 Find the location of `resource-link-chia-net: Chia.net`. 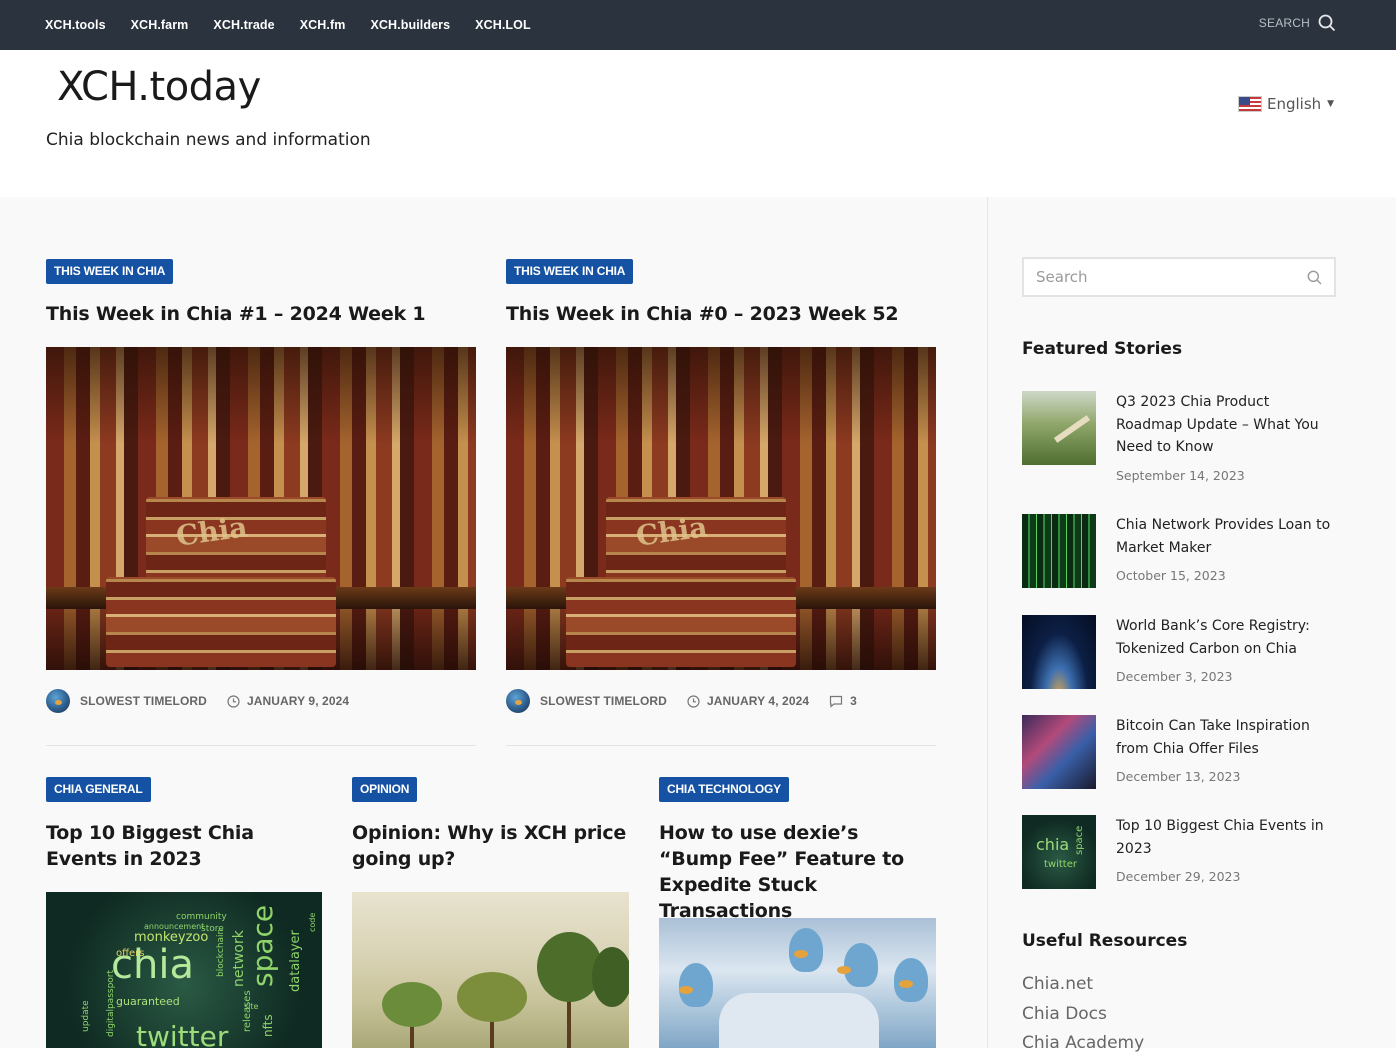

resource-link-chia-net: Chia.net is located at coordinates (1057, 984).